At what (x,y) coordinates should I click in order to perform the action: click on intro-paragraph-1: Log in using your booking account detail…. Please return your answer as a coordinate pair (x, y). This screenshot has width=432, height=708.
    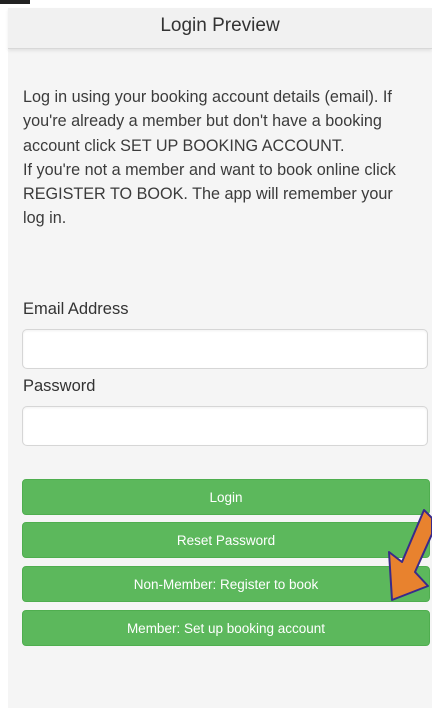
    Looking at the image, I should click on (207, 121).